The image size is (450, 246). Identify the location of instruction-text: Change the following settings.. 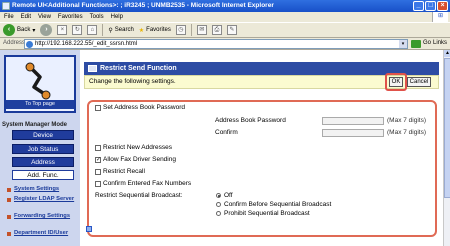
(132, 81).